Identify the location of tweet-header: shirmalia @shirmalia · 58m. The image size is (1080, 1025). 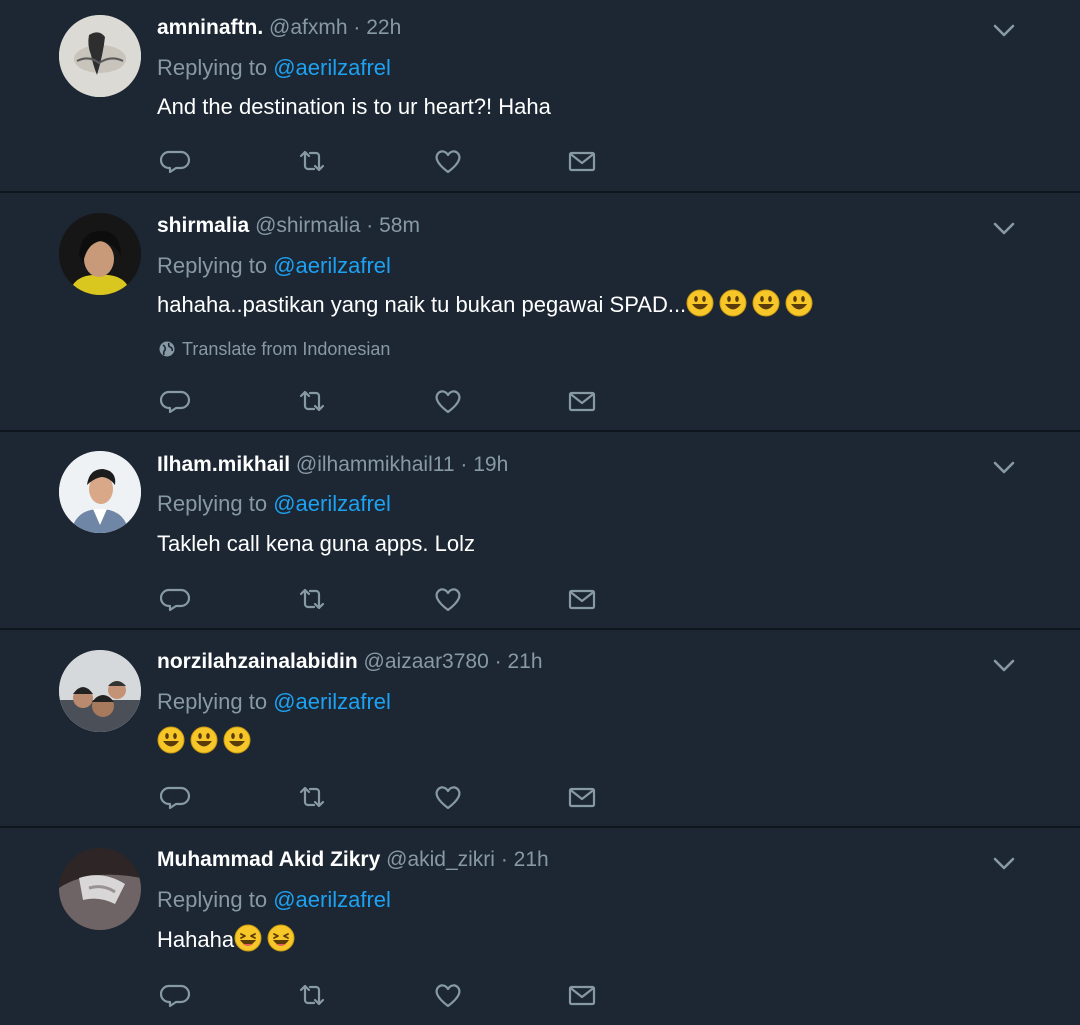
(288, 226).